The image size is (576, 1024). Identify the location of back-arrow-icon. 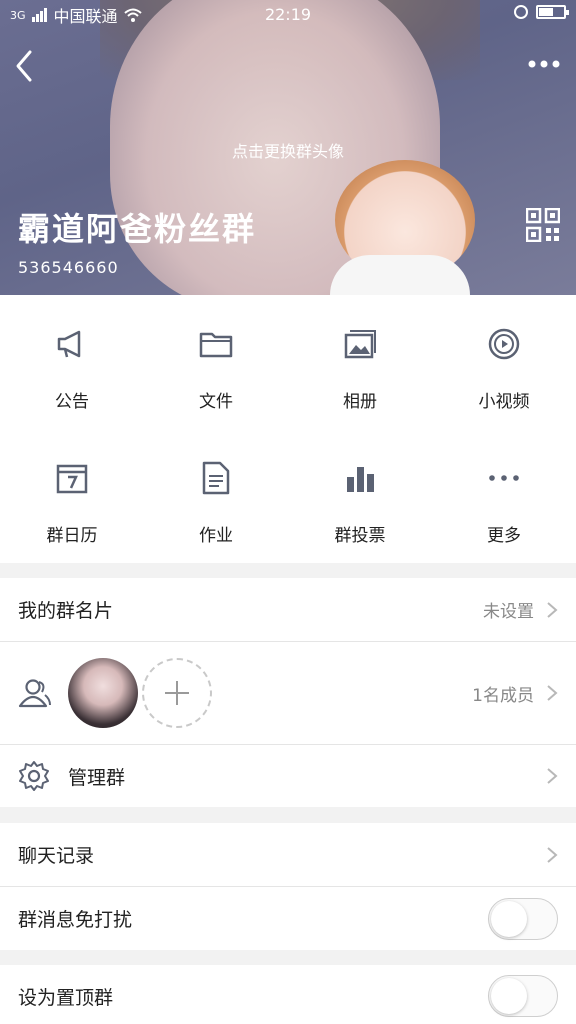
(25, 66).